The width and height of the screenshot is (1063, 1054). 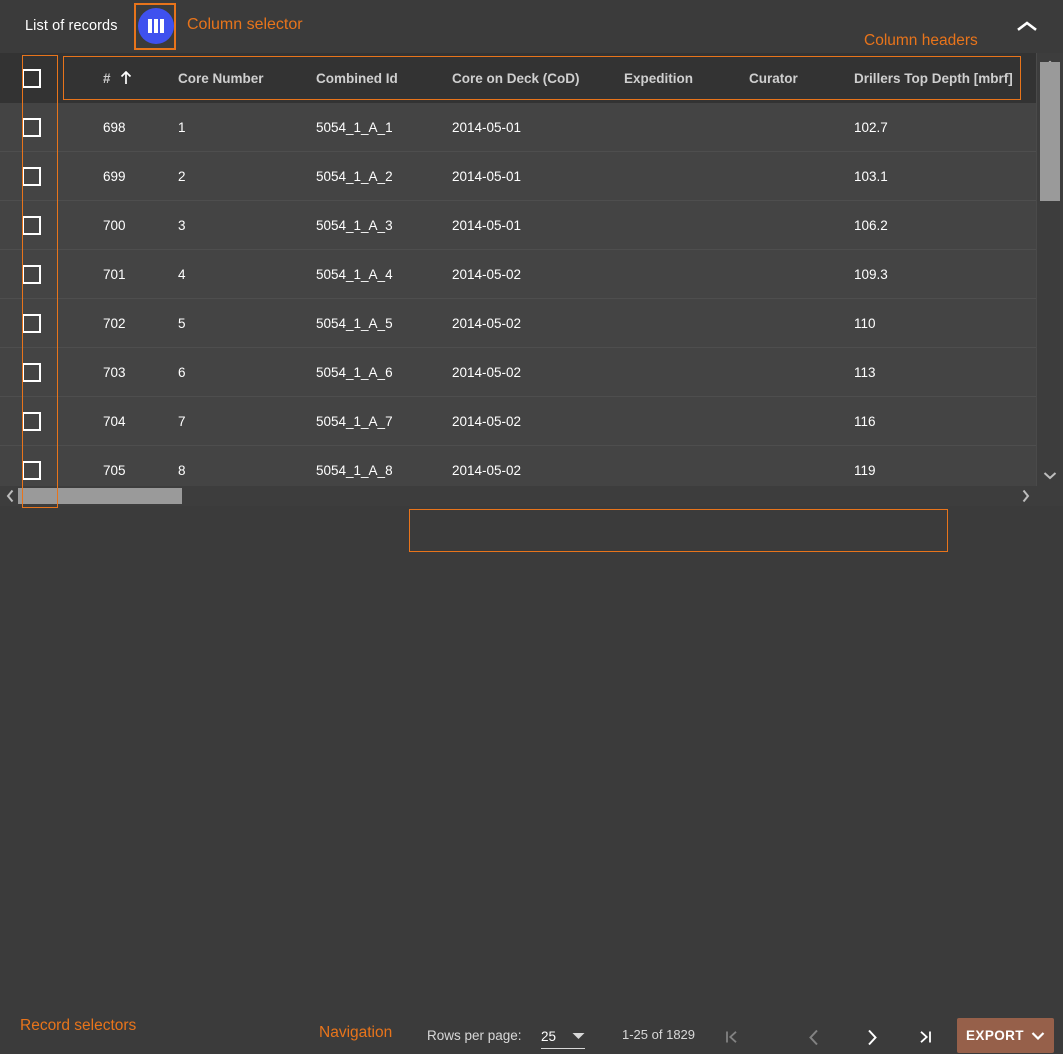 What do you see at coordinates (182, 323) in the screenshot?
I see `cell-core-number: 5` at bounding box center [182, 323].